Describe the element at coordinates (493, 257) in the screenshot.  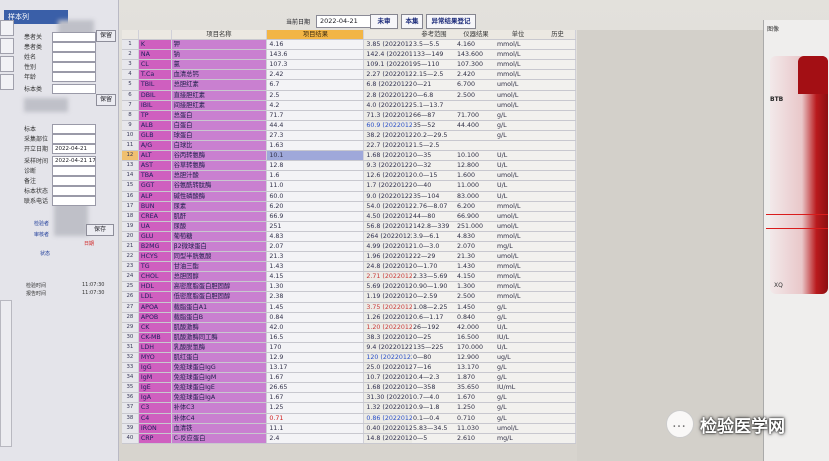
I see `reference-row: 22—29 21.30 umol/L` at that location.